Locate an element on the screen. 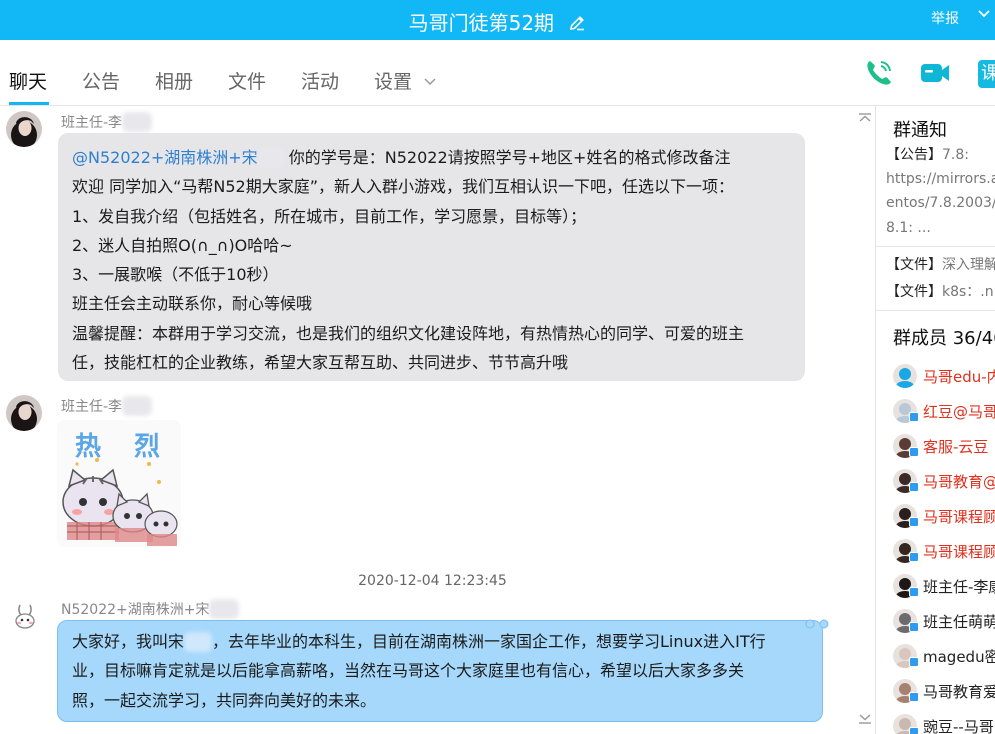 The image size is (995, 734). member-item: 豌豆--马哥 is located at coordinates (944, 723).